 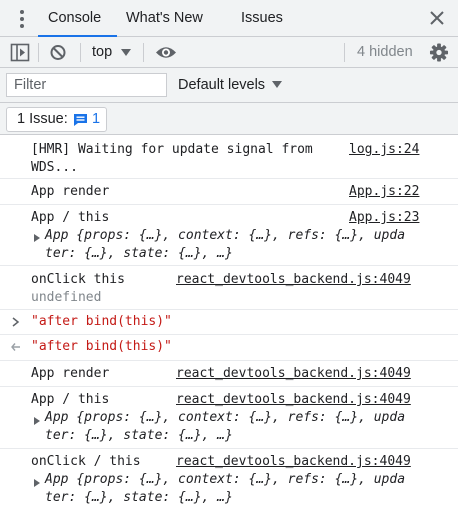 I want to click on gear-icon, so click(x=439, y=52).